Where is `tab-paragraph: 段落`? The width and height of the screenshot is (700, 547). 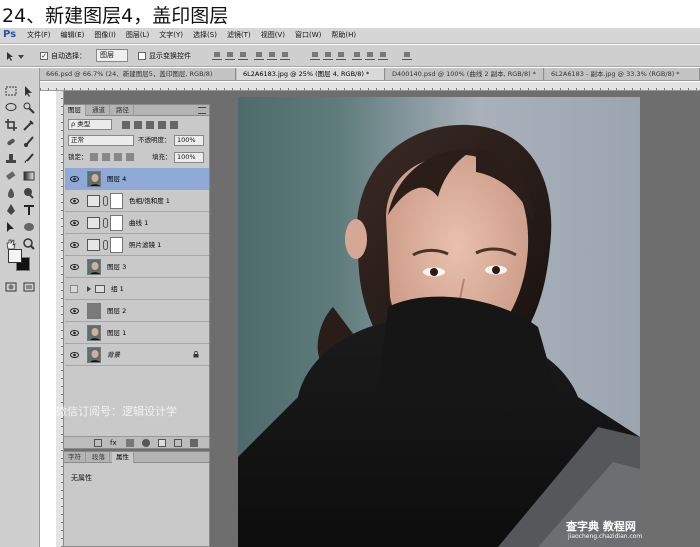 tab-paragraph: 段落 is located at coordinates (99, 457).